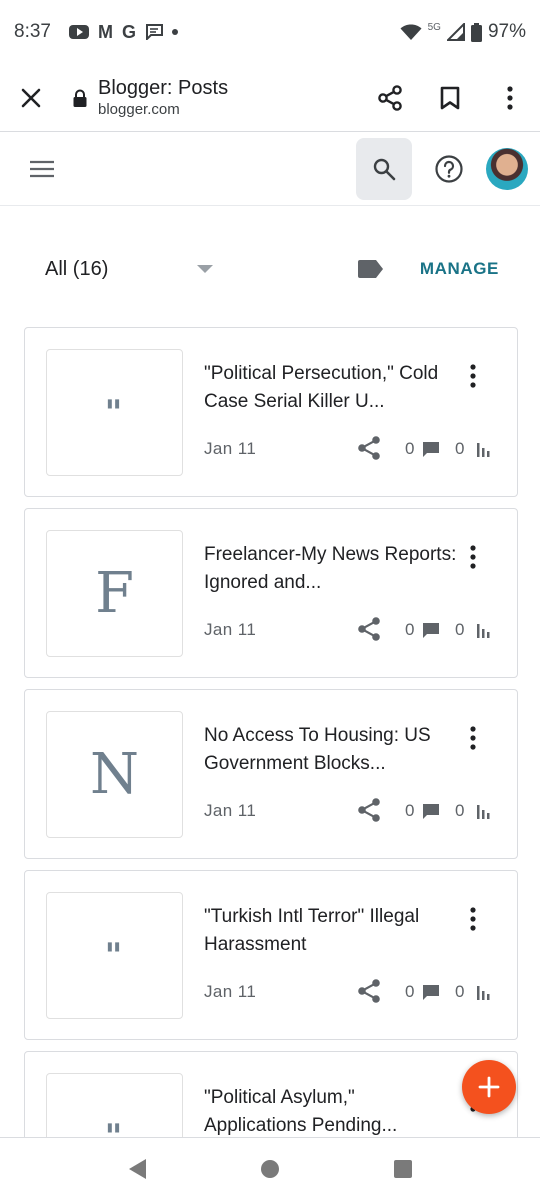 Image resolution: width=540 pixels, height=1200 pixels. What do you see at coordinates (130, 269) in the screenshot?
I see `post-filter-dropdown: All (16)` at bounding box center [130, 269].